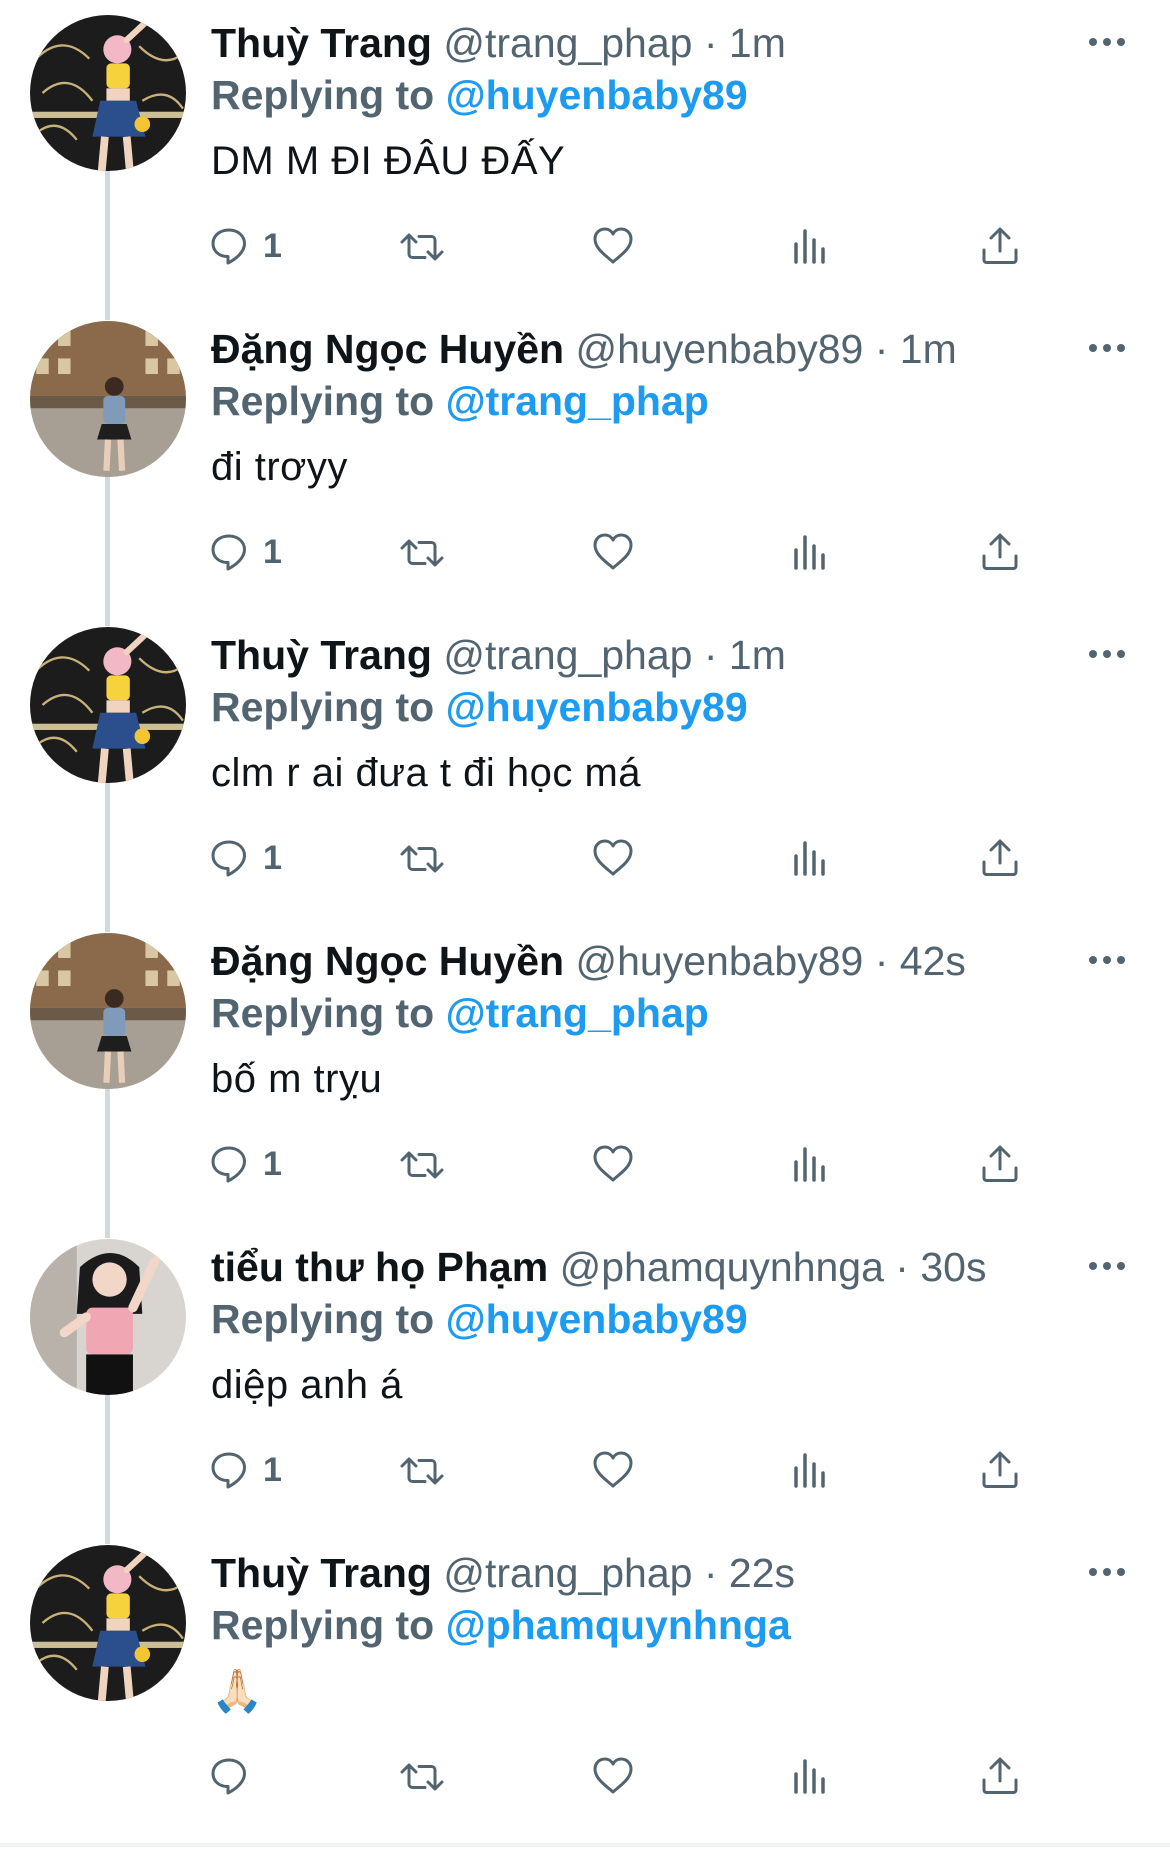 The image size is (1170, 1850). What do you see at coordinates (279, 467) in the screenshot?
I see `tweet-text: đi trơyy` at bounding box center [279, 467].